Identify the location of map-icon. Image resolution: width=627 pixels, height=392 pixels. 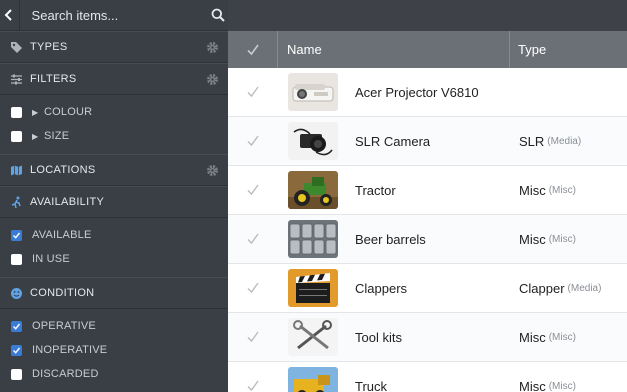
(16, 170).